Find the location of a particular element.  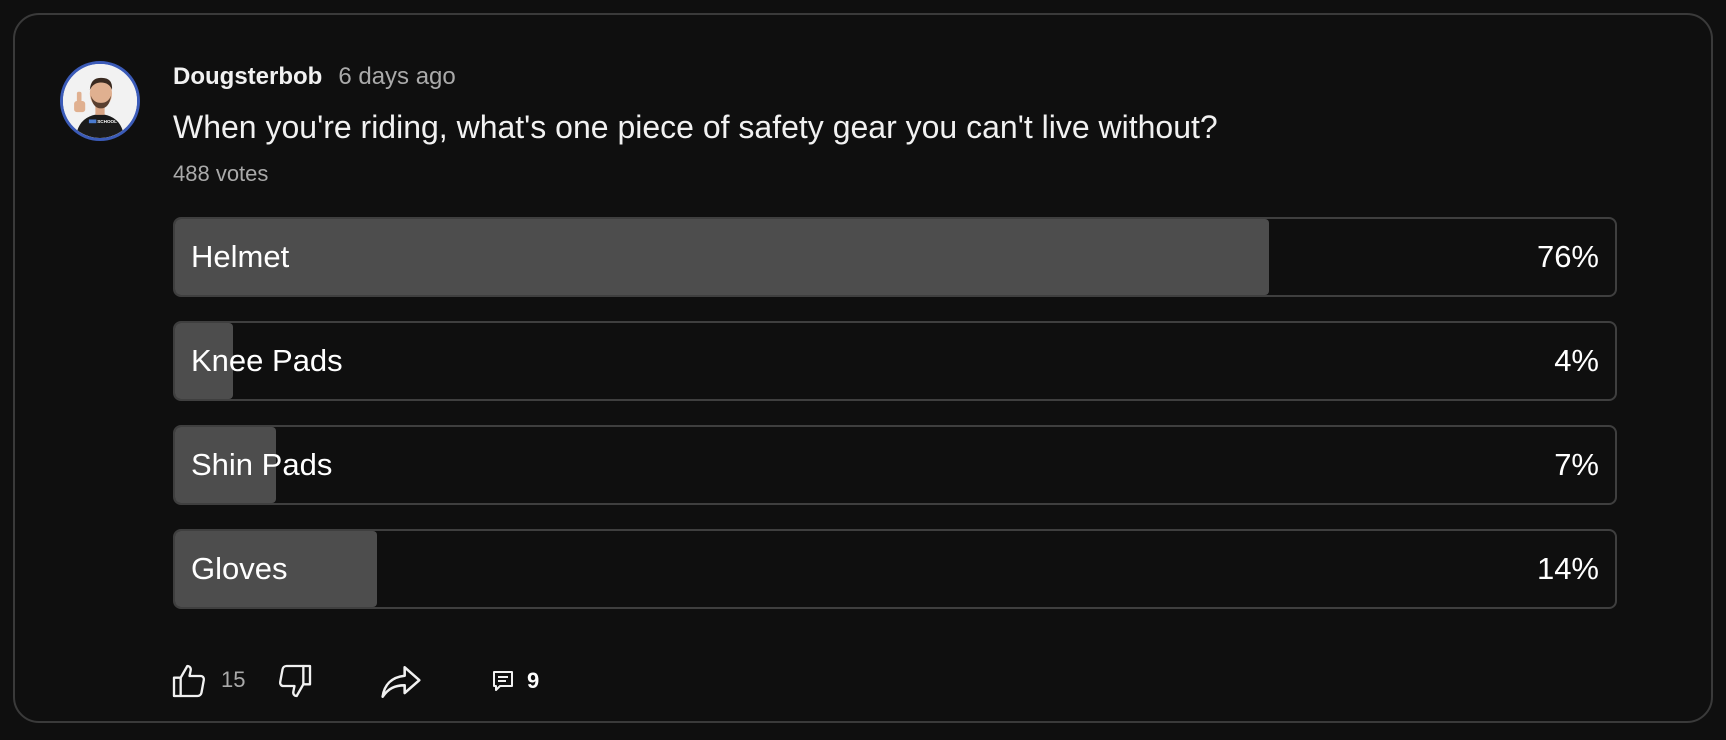

poll-option-fill-bar is located at coordinates (722, 257).